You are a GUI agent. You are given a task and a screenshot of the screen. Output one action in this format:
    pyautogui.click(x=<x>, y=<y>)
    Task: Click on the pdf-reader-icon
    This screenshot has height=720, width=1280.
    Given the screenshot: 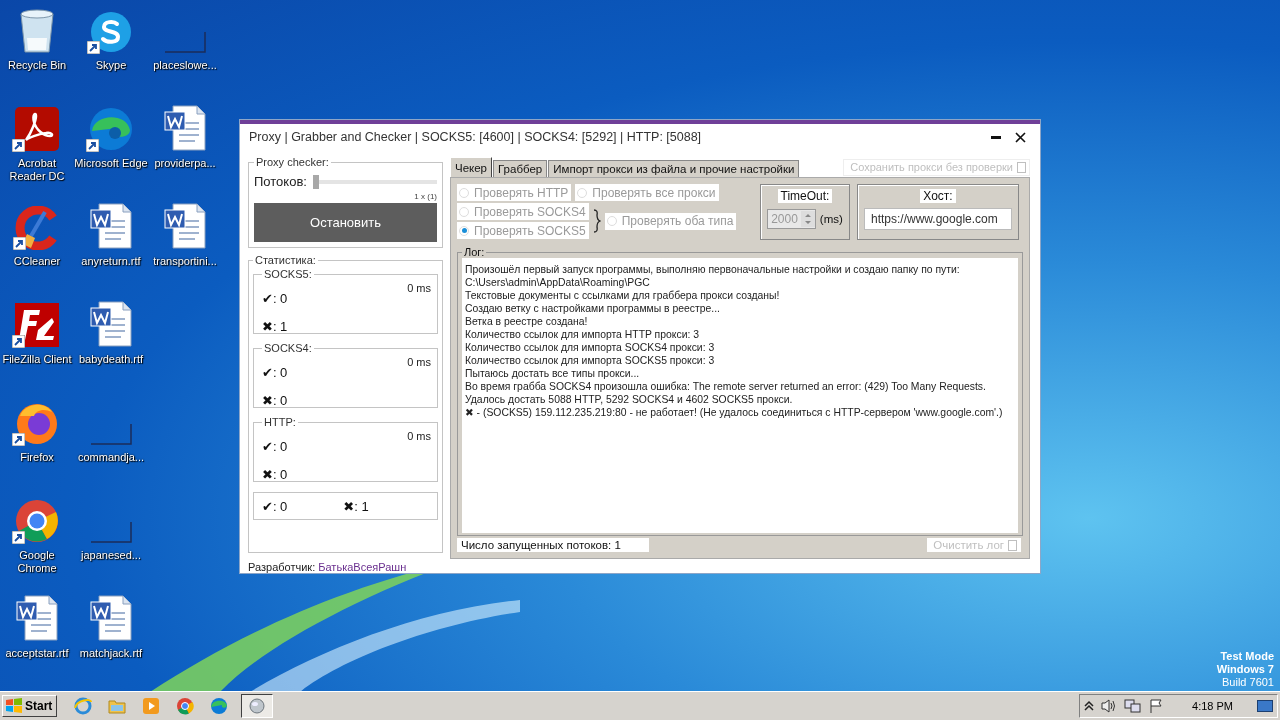 What is the action you would take?
    pyautogui.click(x=37, y=129)
    